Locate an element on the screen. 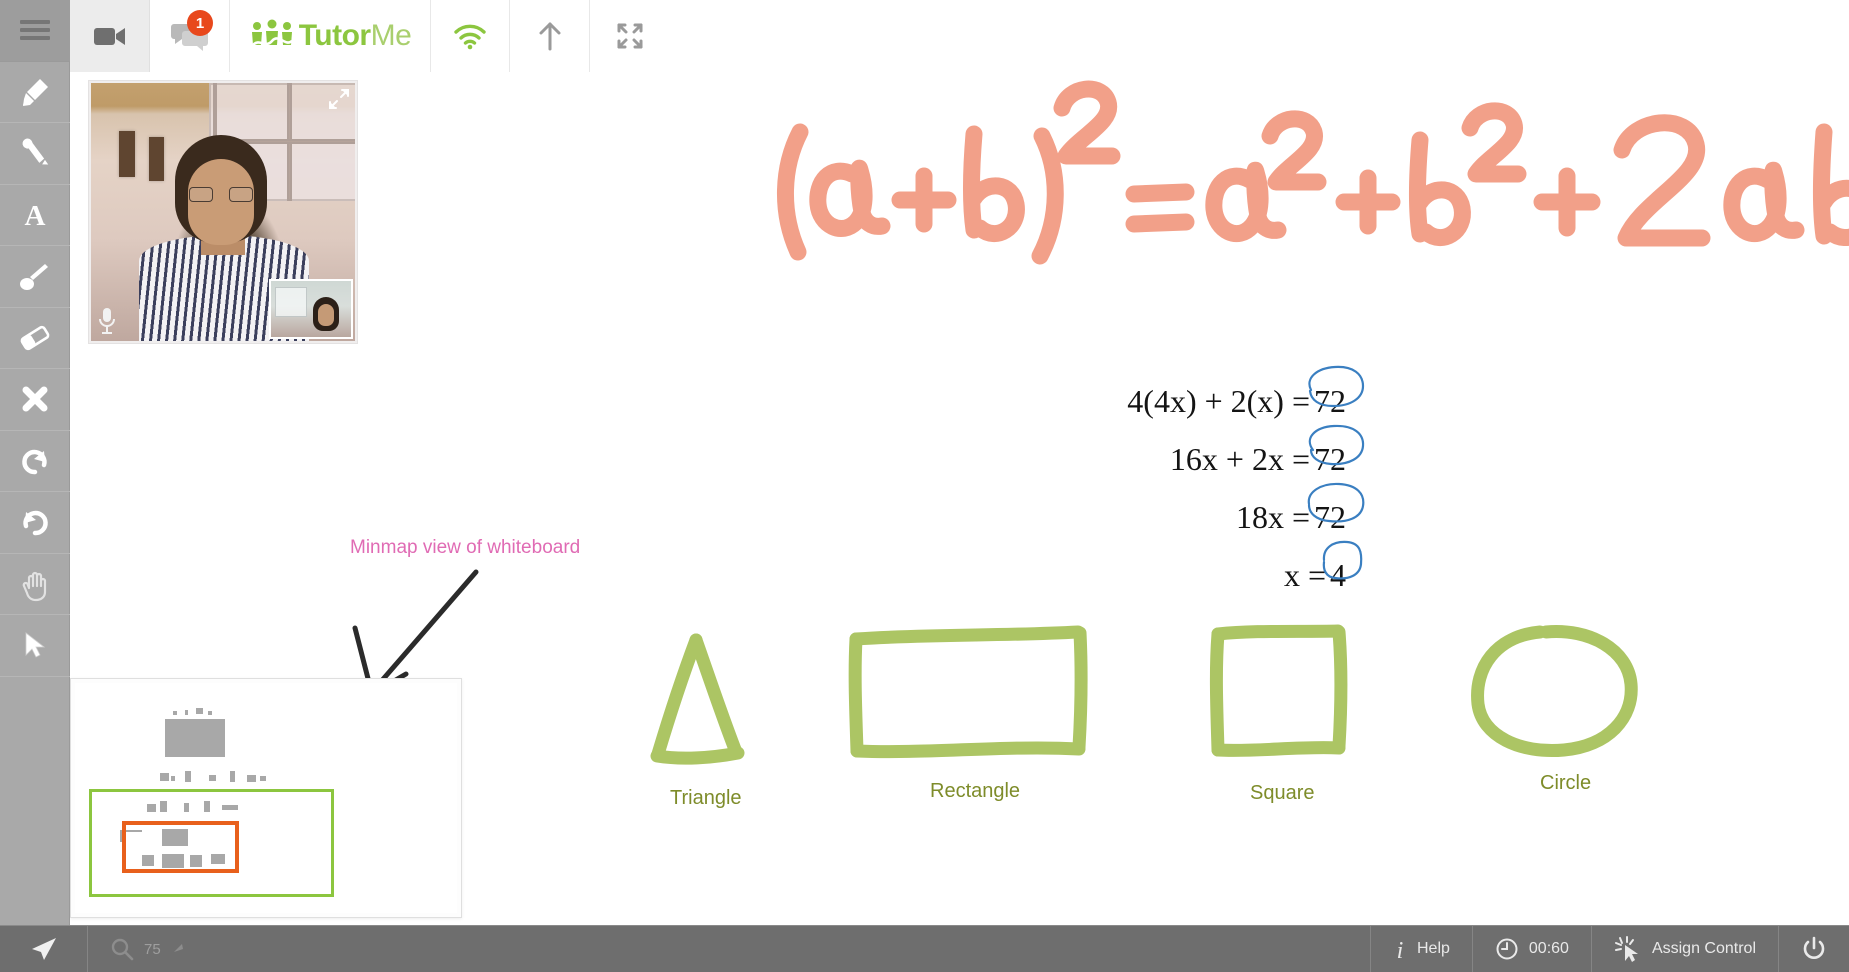  tool-marker is located at coordinates (35, 92).